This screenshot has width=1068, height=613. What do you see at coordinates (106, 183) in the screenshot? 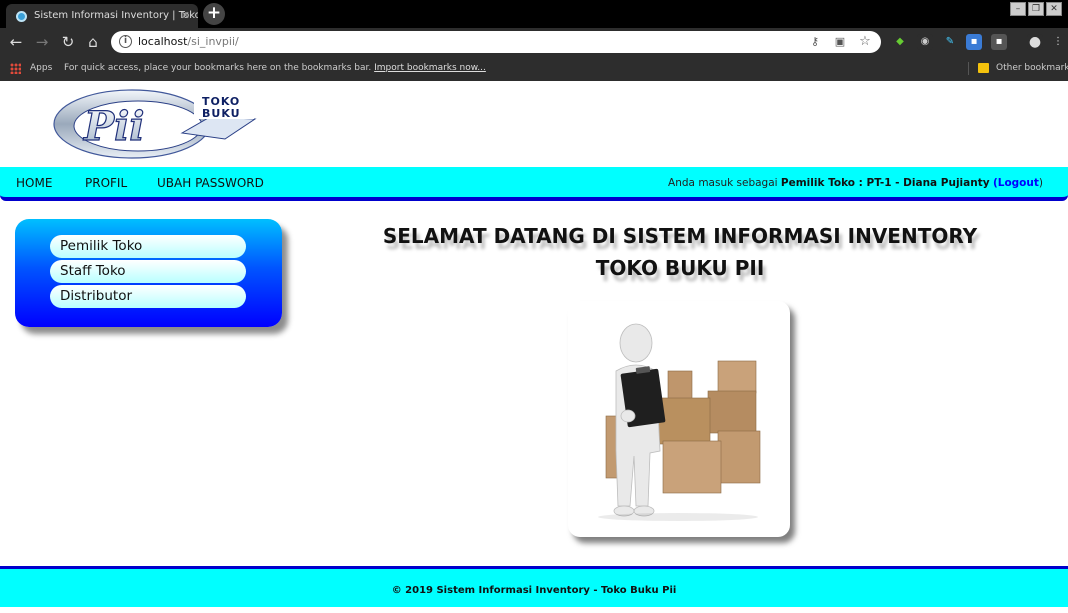
I see `nav-profil-link: PROFIL` at bounding box center [106, 183].